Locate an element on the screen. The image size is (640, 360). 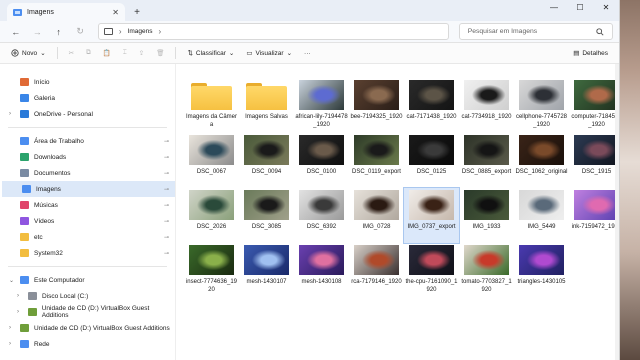
sidebar-item: Músicas ⊸ is located at coordinates (87, 205).